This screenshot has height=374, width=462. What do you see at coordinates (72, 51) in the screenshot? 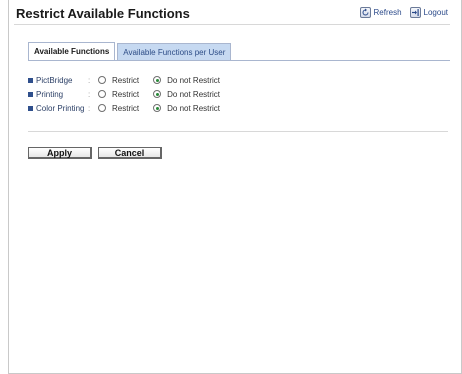
I see `tab-available-functions: Available Functions` at bounding box center [72, 51].